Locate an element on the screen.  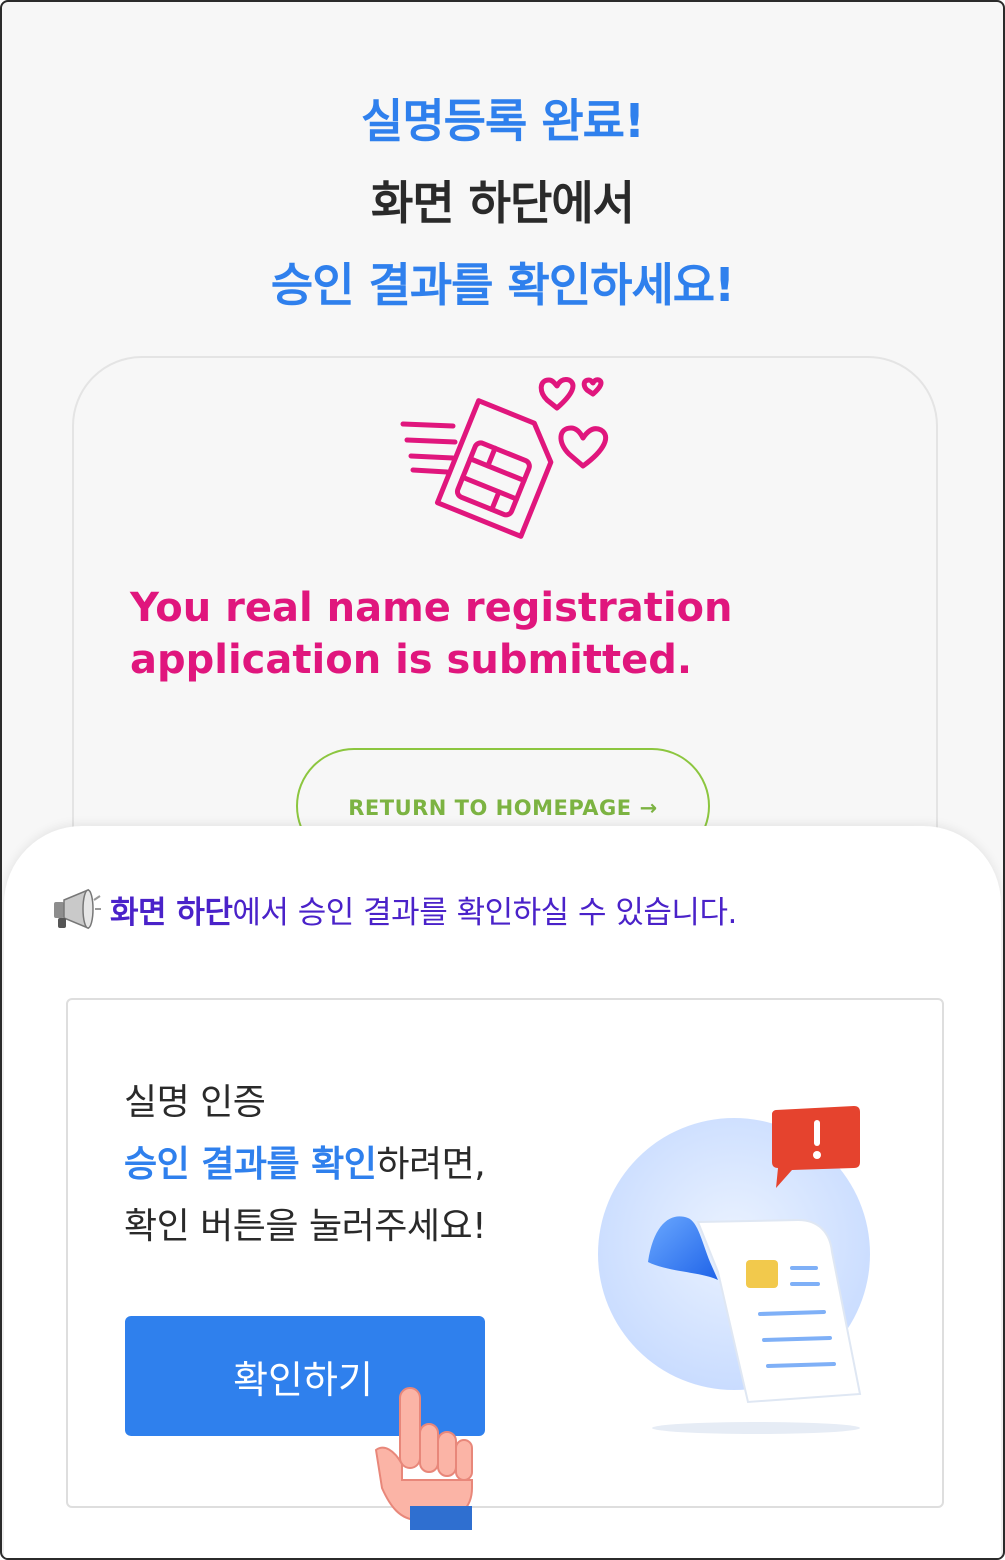
submission-message-line-1: You real name registration is located at coordinates (431, 608).